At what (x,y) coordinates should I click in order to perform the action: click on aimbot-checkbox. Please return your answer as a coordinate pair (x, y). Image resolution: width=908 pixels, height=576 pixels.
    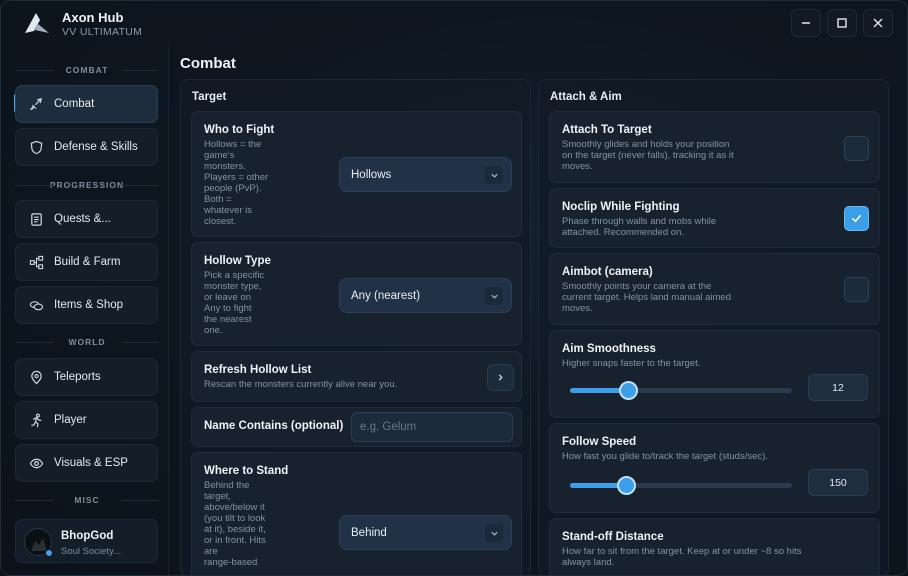
    Looking at the image, I should click on (856, 289).